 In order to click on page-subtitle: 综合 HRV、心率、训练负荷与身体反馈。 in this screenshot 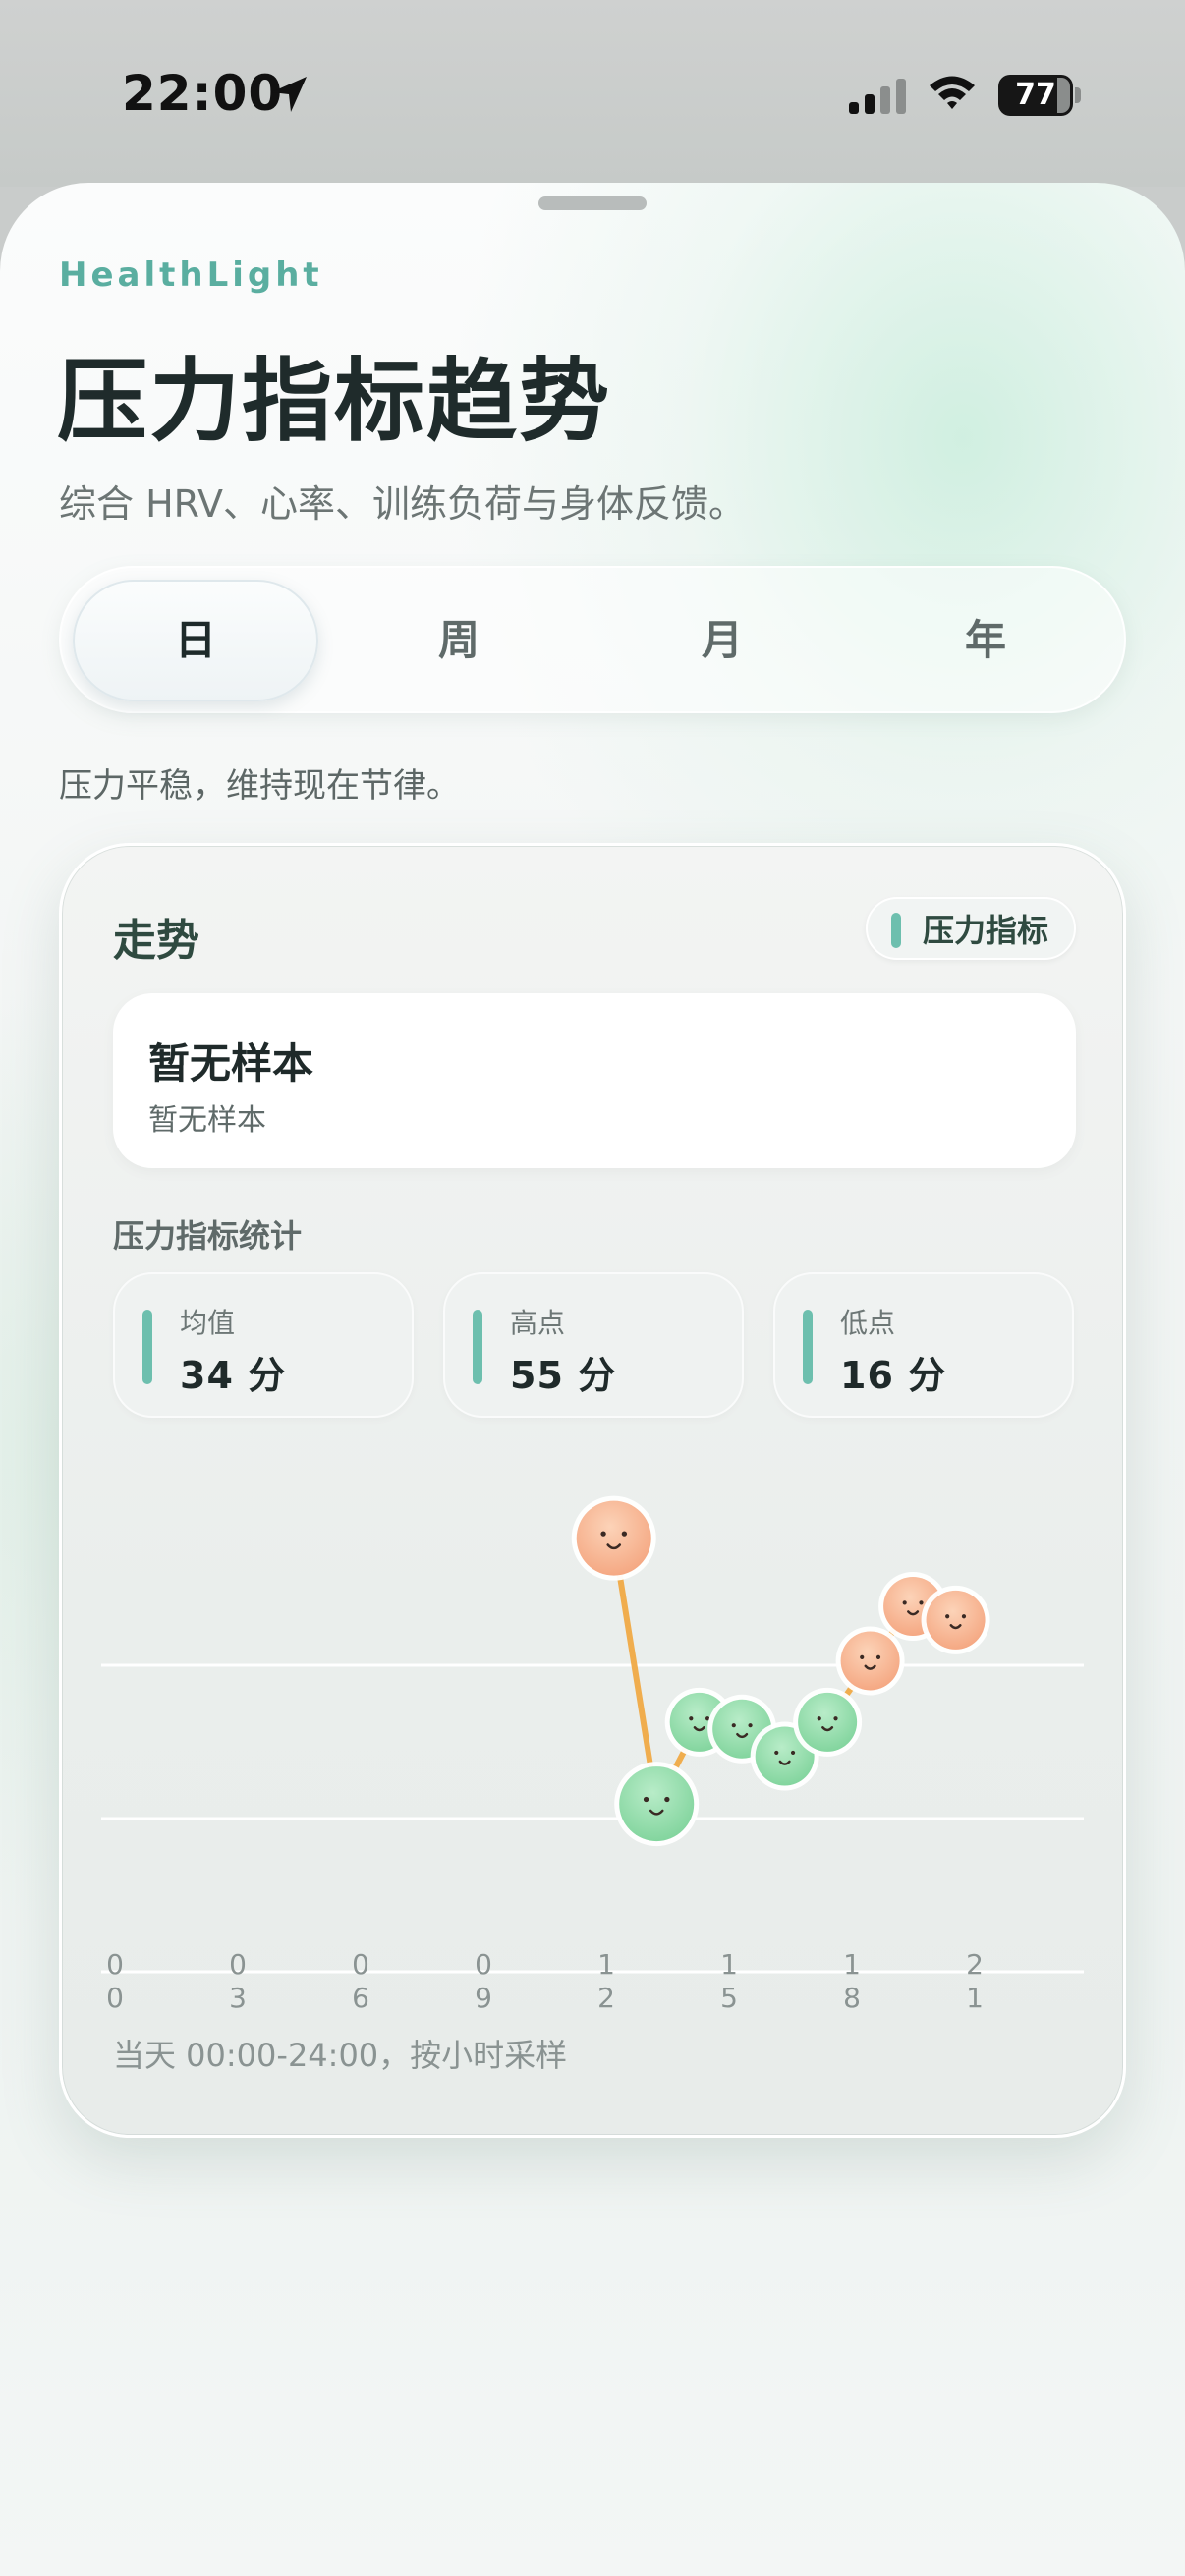, I will do `click(403, 504)`.